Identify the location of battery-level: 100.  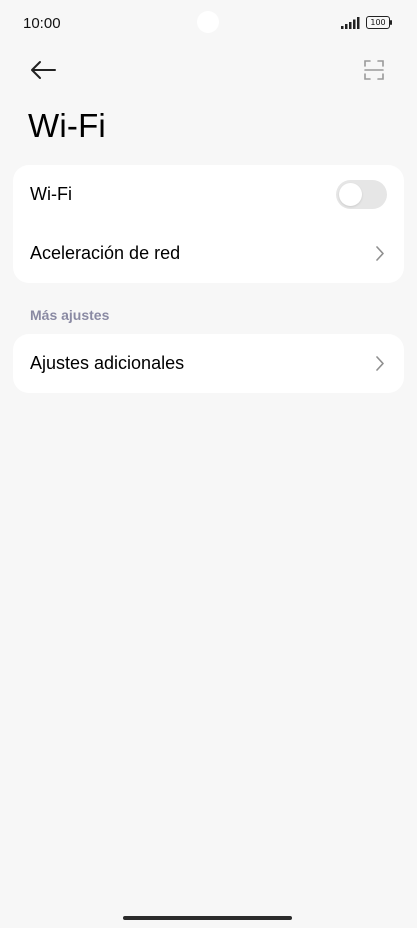
(378, 22).